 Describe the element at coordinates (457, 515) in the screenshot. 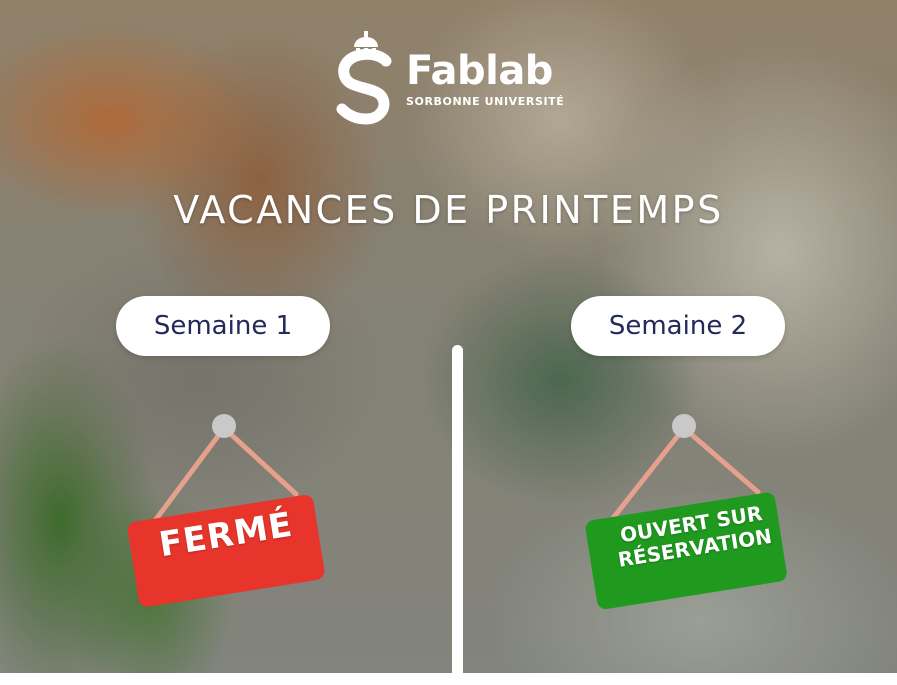

I see `center-divider` at that location.